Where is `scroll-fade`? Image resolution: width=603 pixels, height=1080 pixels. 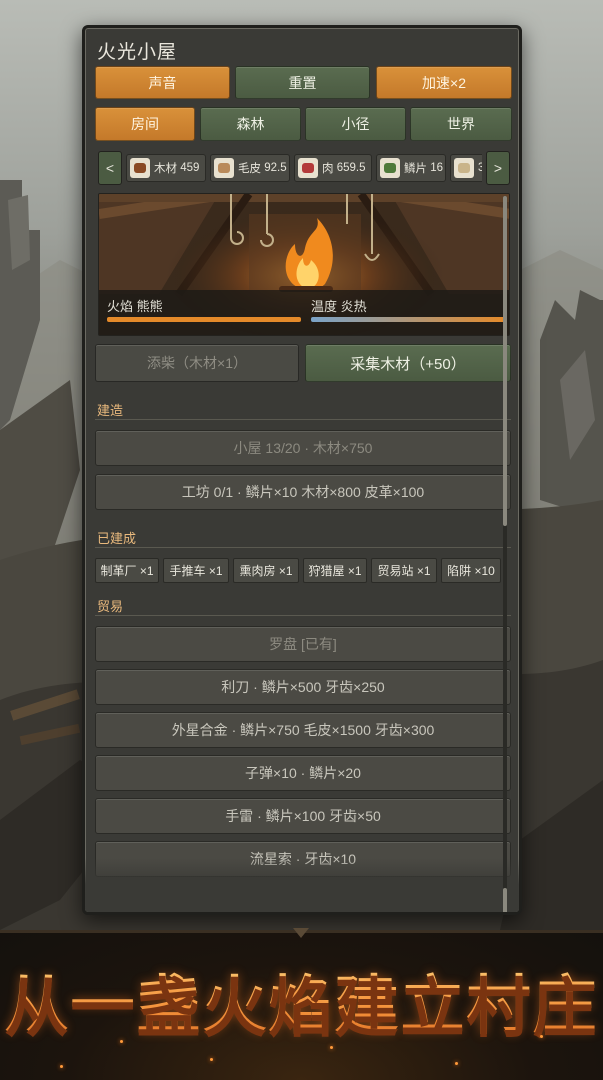
scroll-fade is located at coordinates (302, 885).